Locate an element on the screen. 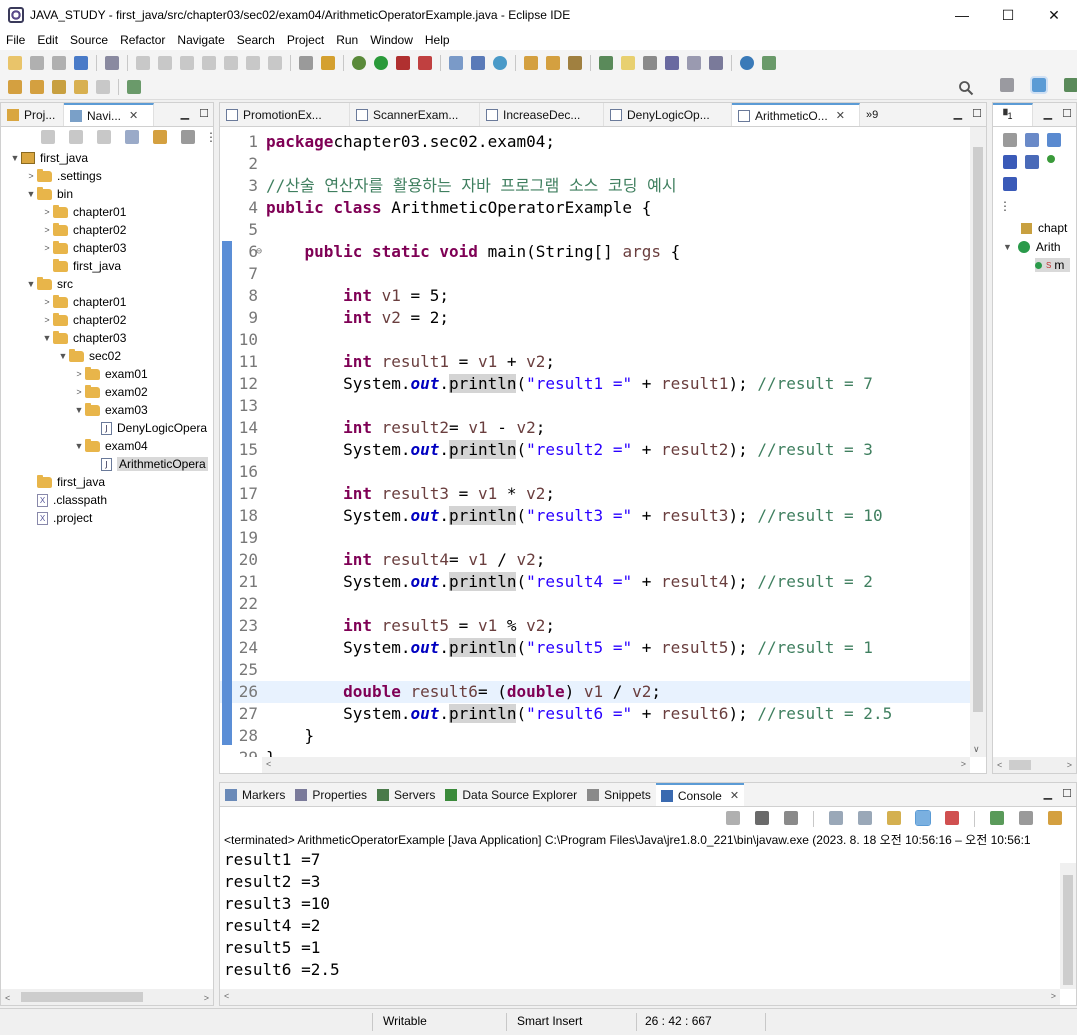 This screenshot has height=1035, width=1077. tree-item: ▼ first_java is located at coordinates (107, 158).